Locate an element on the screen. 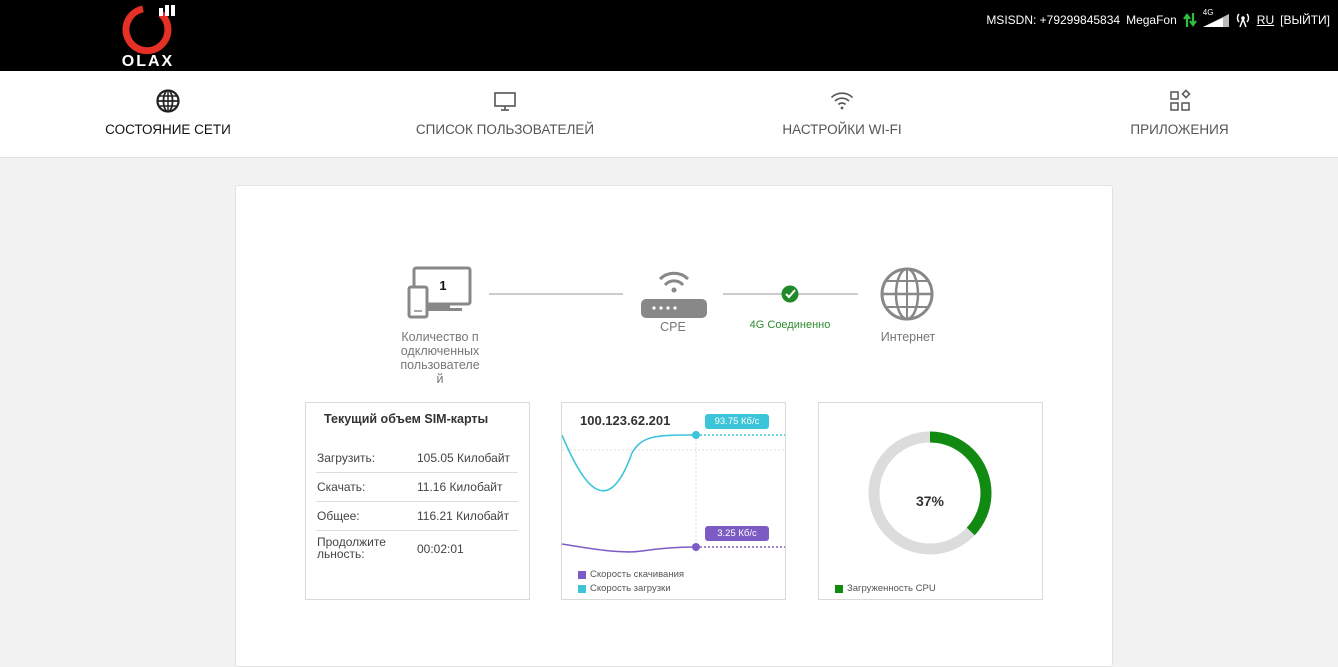 This screenshot has height=667, width=1338. sim-row-key: Общее: is located at coordinates (338, 516).